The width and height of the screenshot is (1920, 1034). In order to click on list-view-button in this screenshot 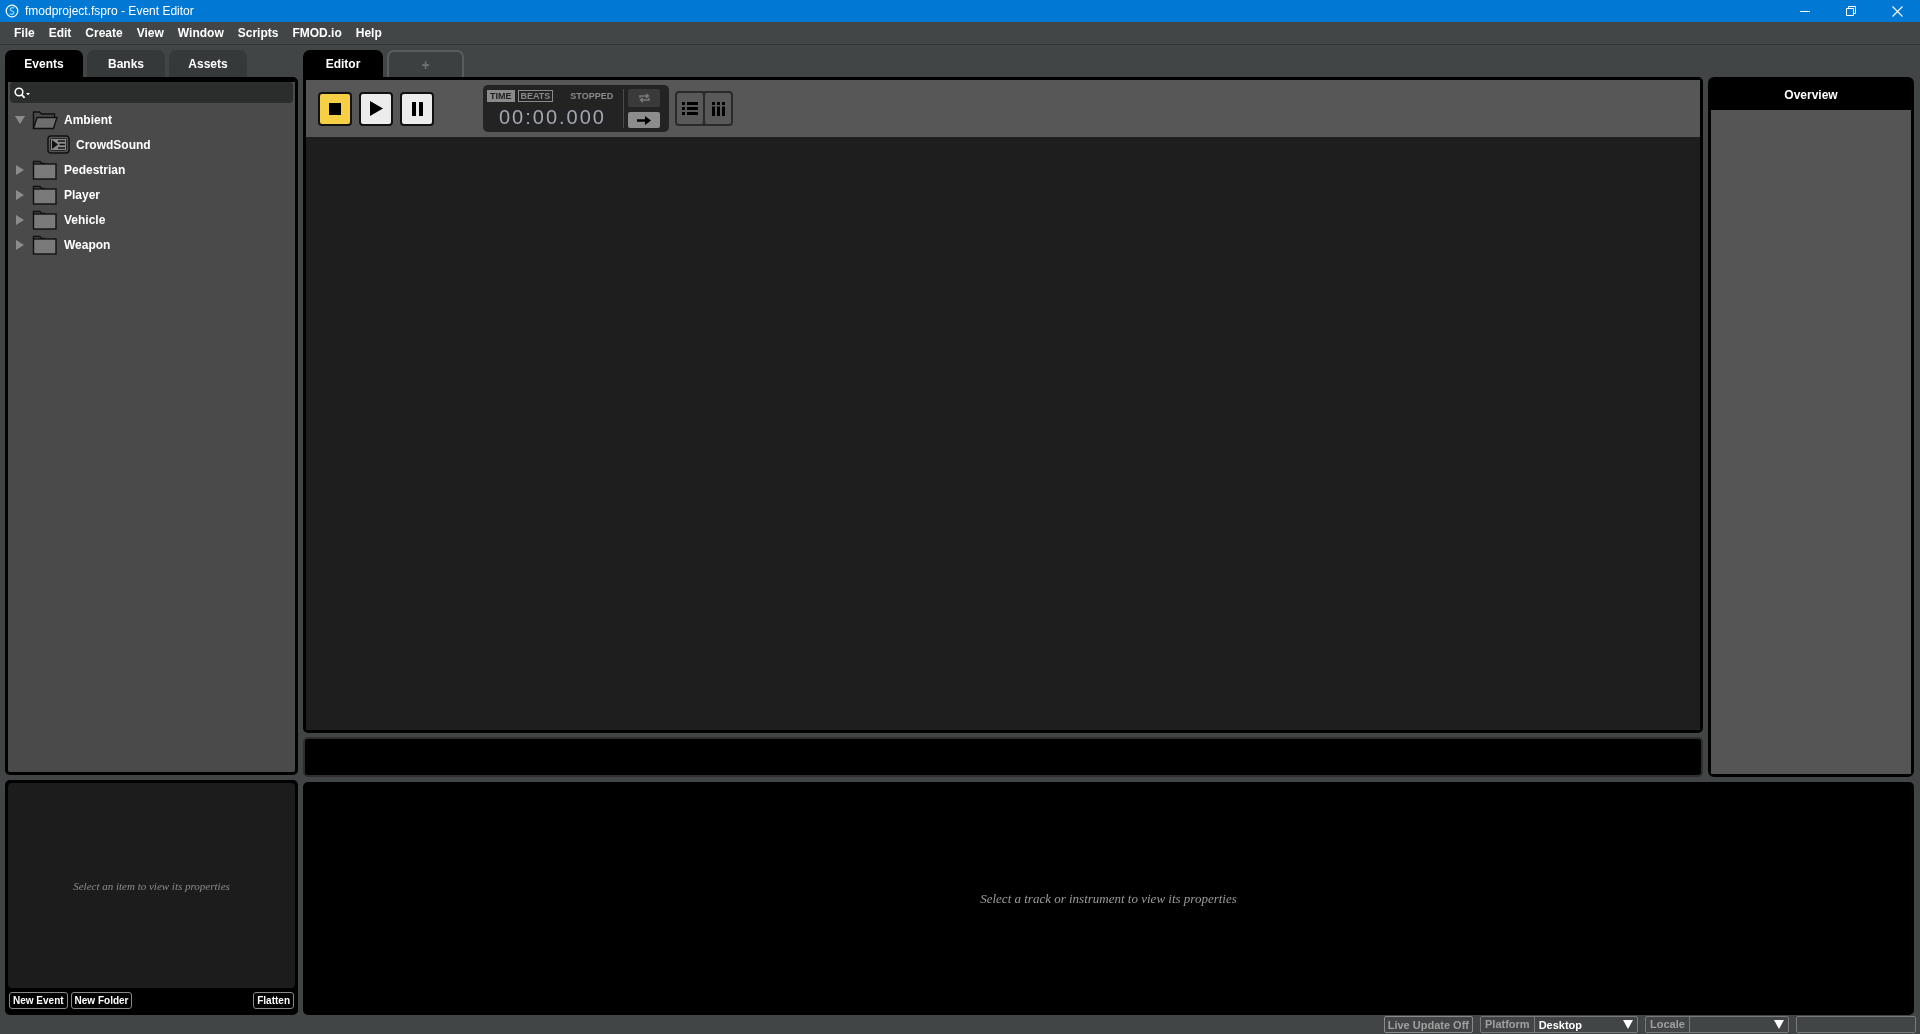, I will do `click(690, 108)`.